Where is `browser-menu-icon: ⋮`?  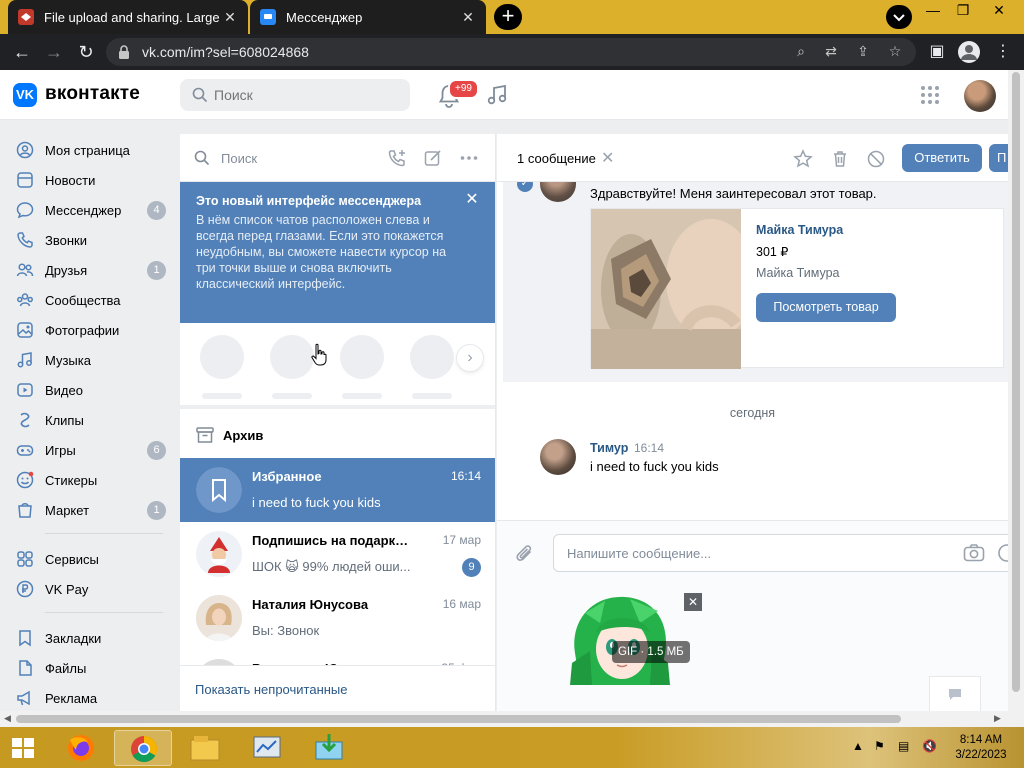
browser-menu-icon: ⋮ is located at coordinates (1003, 52).